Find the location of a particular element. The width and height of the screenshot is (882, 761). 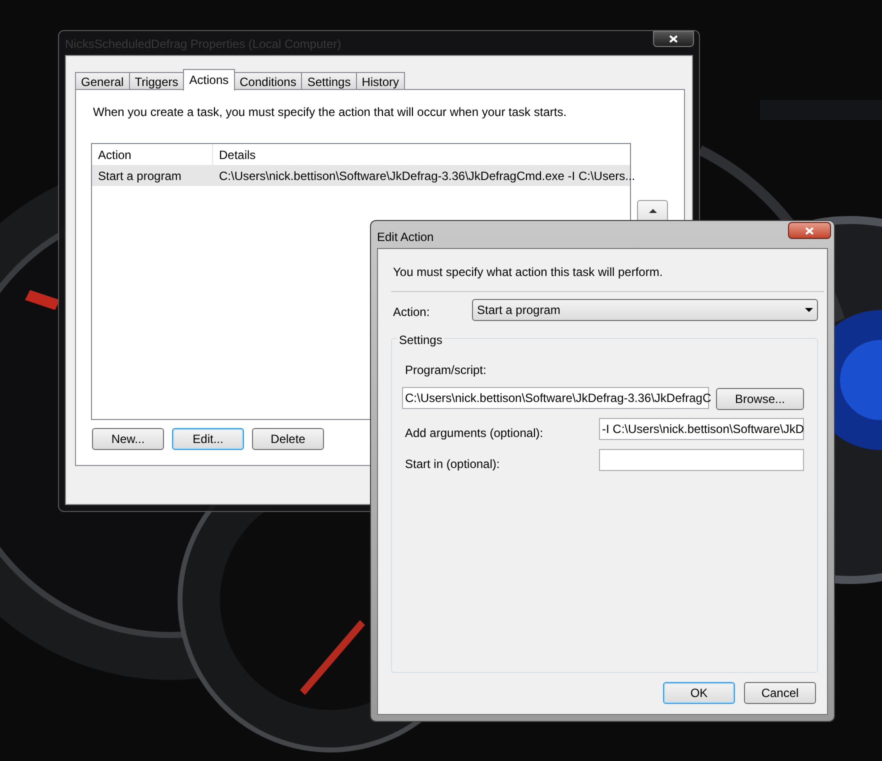

program-label: Program/script: is located at coordinates (445, 370).